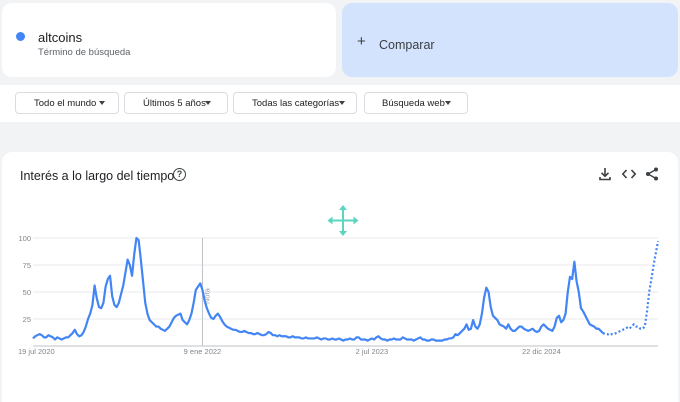 This screenshot has height=402, width=680. Describe the element at coordinates (510, 40) in the screenshot. I see `compare-button: + Comparar` at that location.